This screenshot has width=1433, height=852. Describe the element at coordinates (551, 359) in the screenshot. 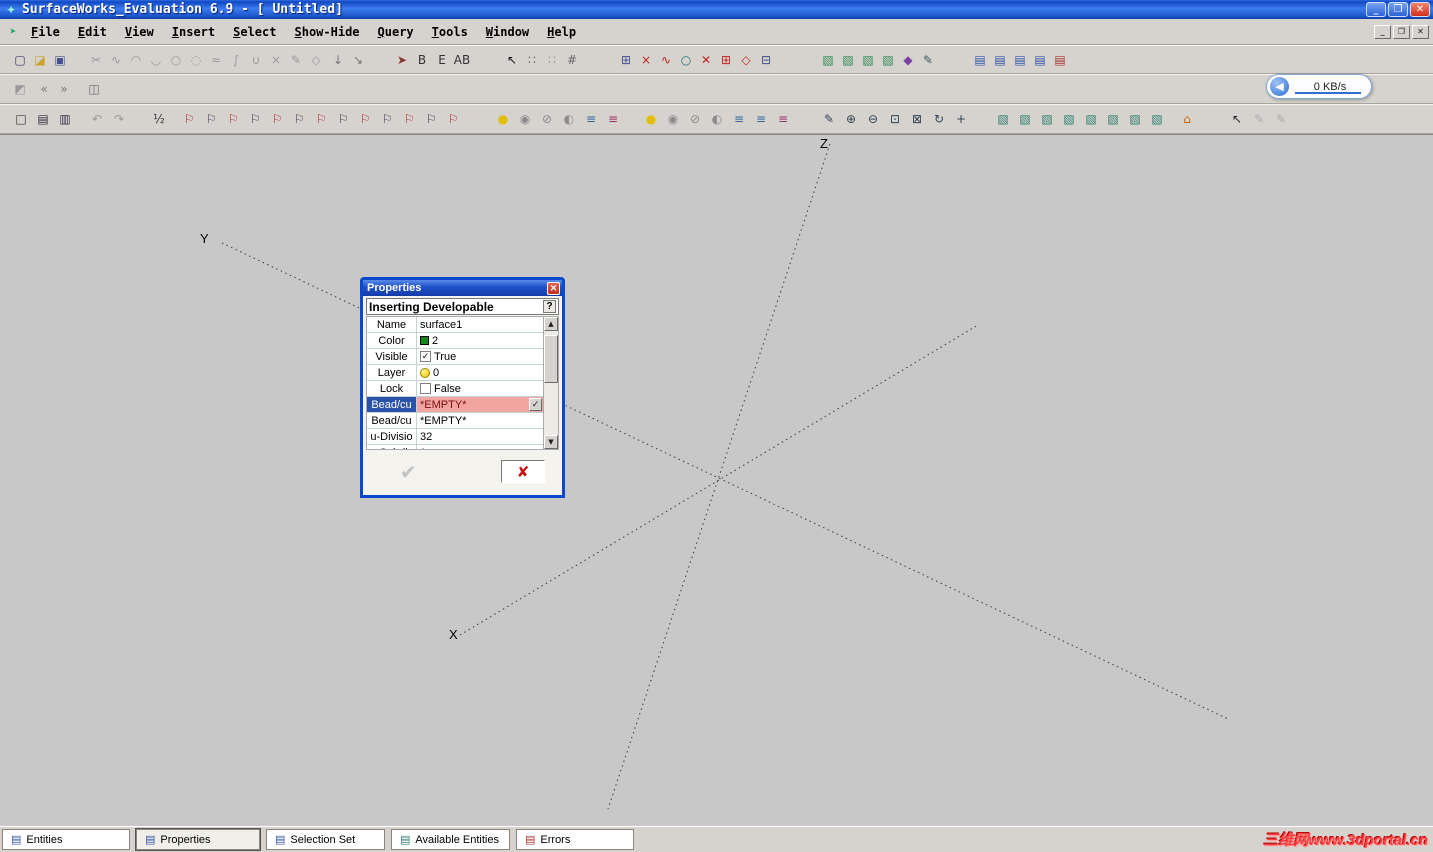

I see `scroll-thumb` at that location.